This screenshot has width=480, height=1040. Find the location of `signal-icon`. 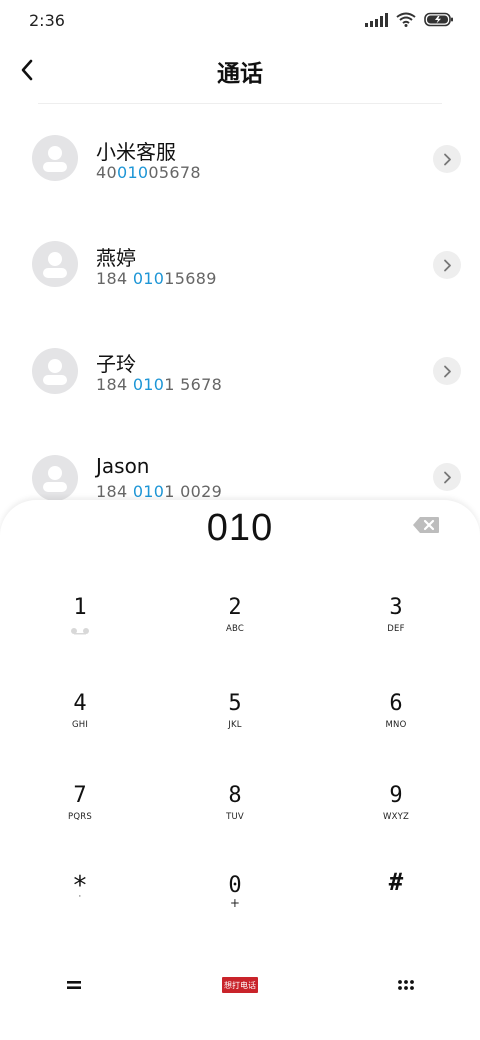

signal-icon is located at coordinates (376, 19).